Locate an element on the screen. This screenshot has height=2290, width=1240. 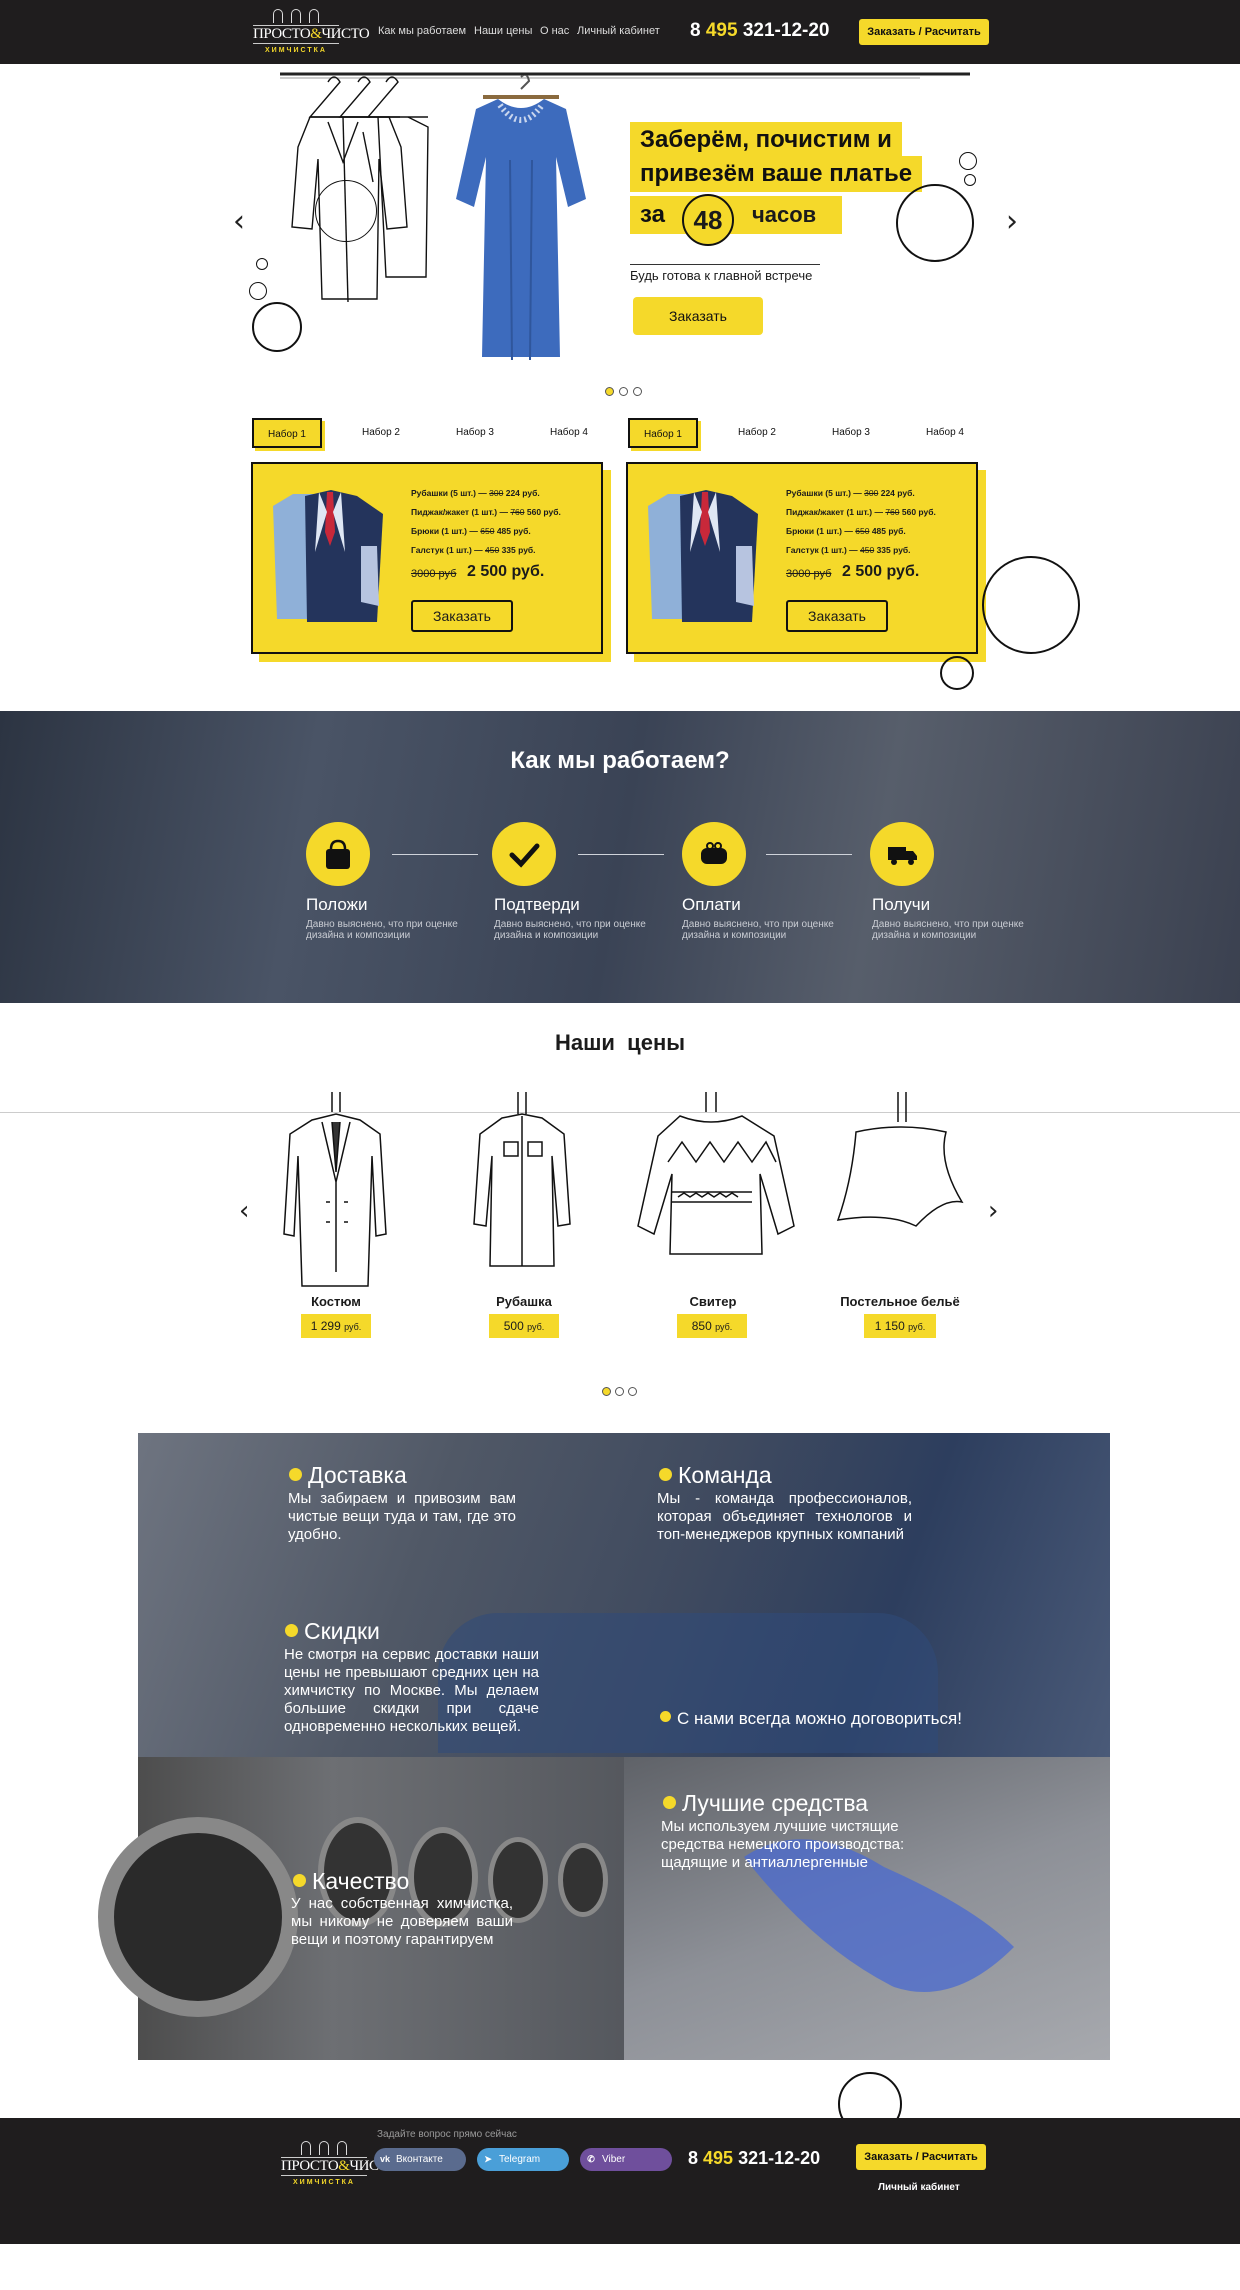
site-footer is located at coordinates (620, 2181).